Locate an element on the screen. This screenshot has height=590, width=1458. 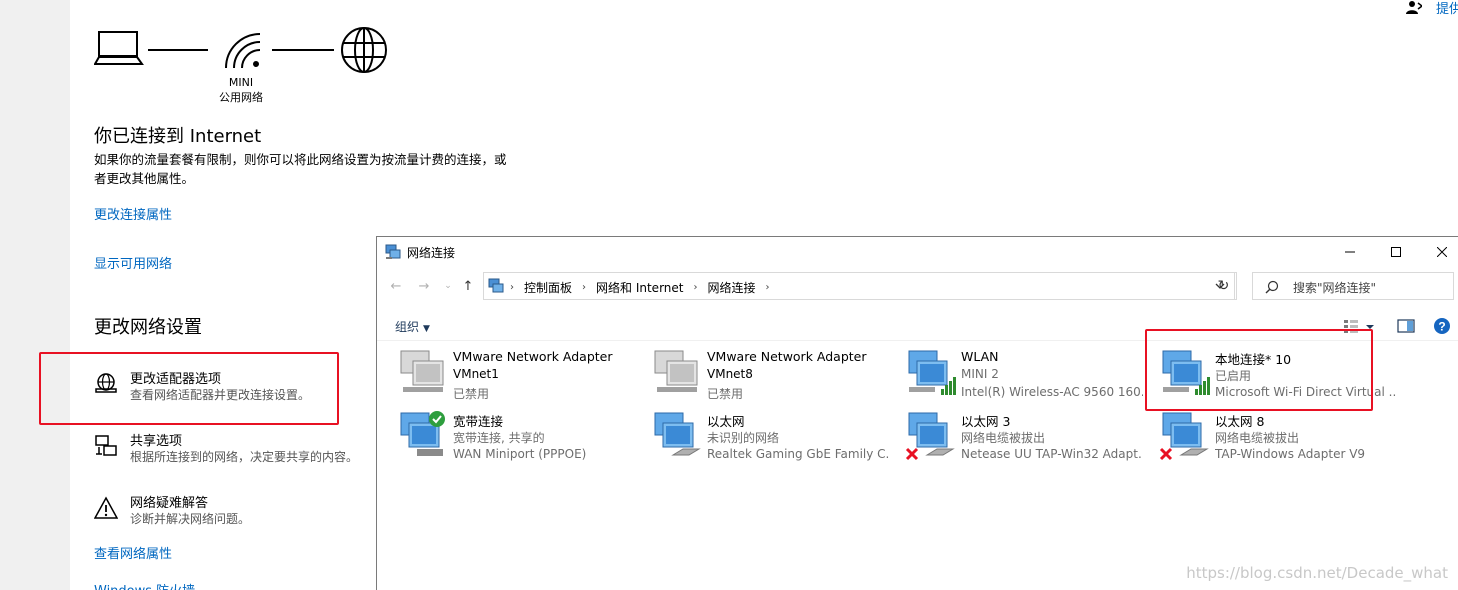
organize-label: 组织 is located at coordinates (407, 327).